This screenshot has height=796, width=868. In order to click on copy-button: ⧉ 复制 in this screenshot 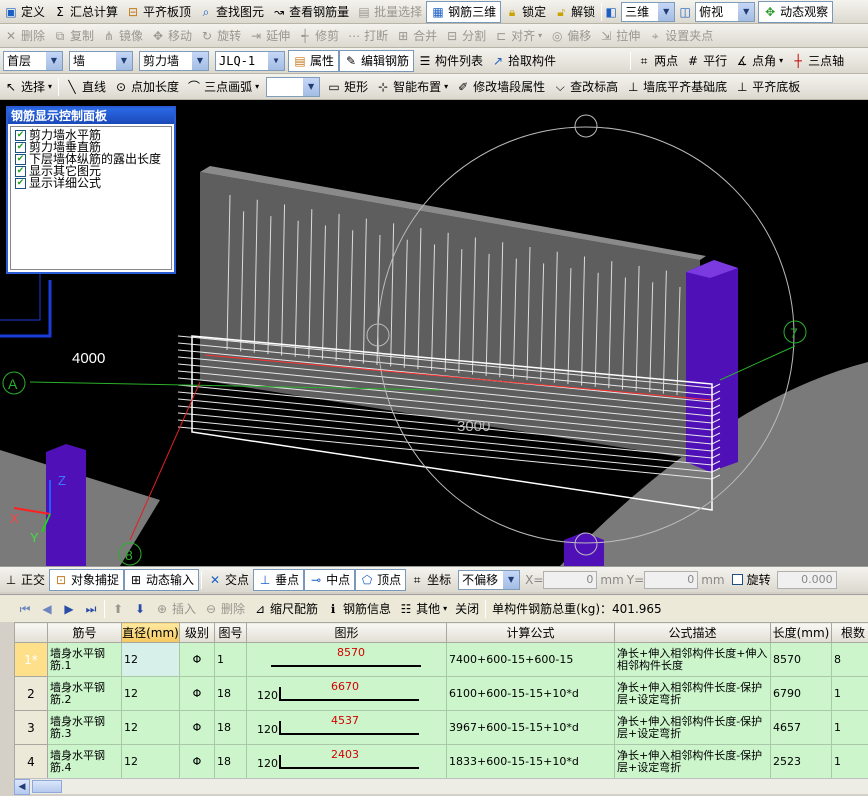, I will do `click(73, 36)`.